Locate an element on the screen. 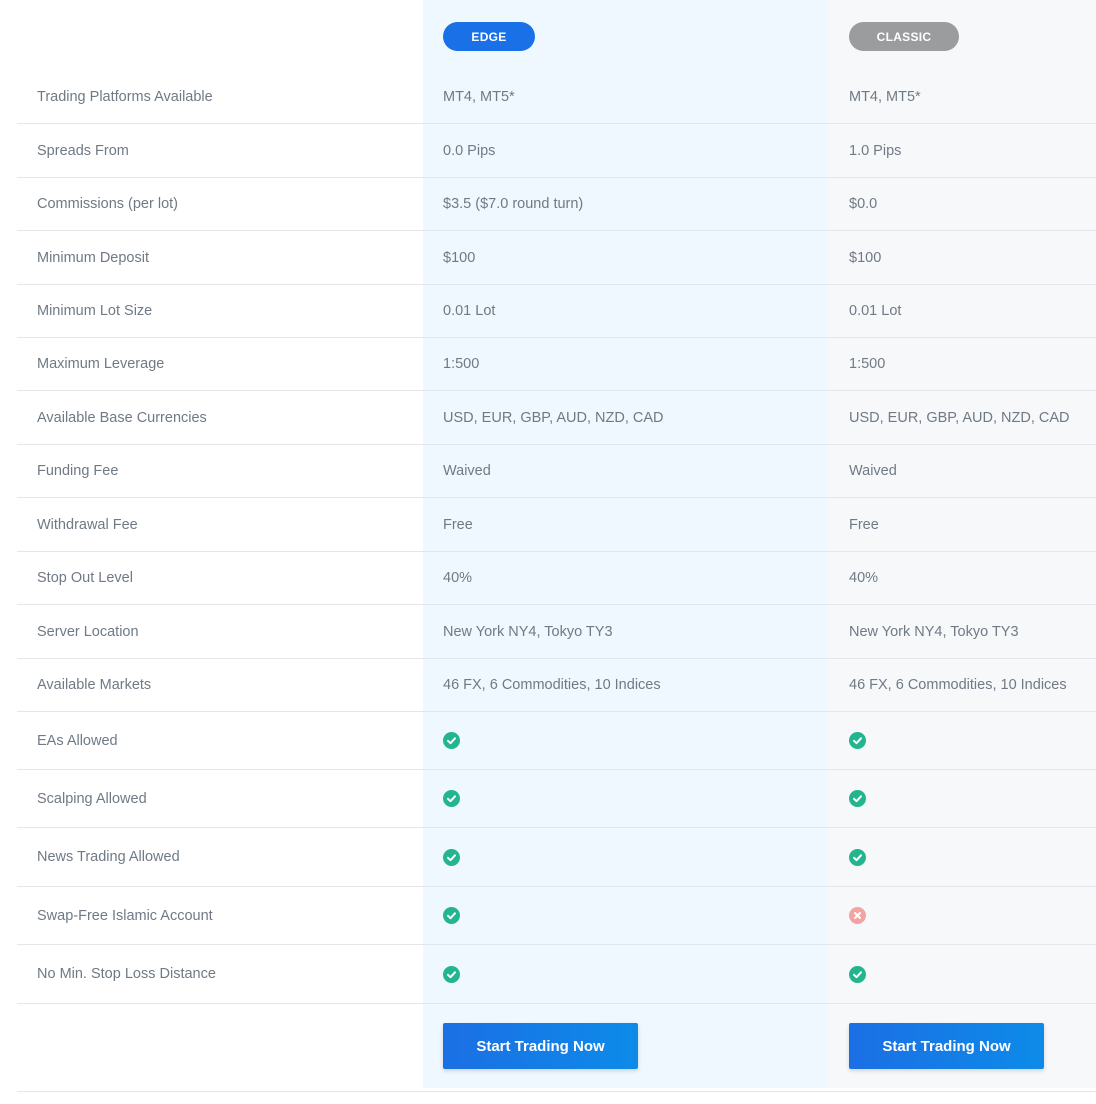 The image size is (1096, 1104). row-label: EAs Allowed is located at coordinates (77, 740).